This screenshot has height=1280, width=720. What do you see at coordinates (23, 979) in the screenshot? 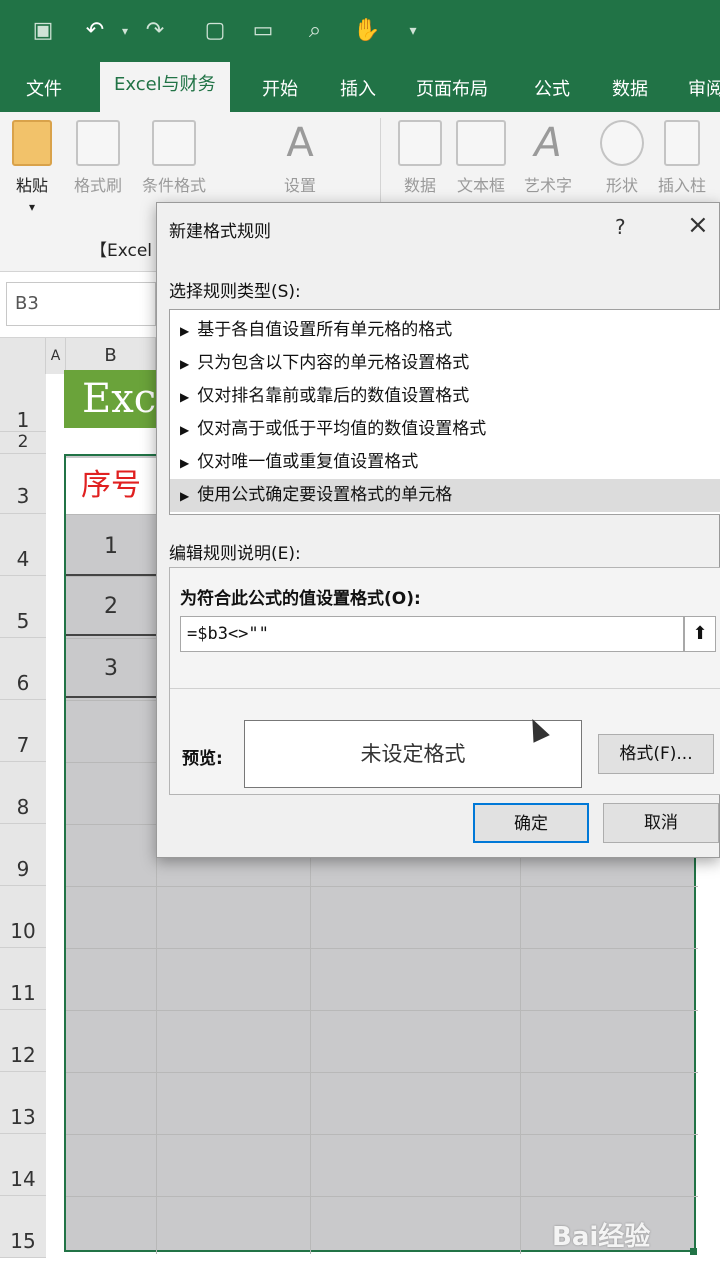
I see `row-header-11: 11` at bounding box center [23, 979].